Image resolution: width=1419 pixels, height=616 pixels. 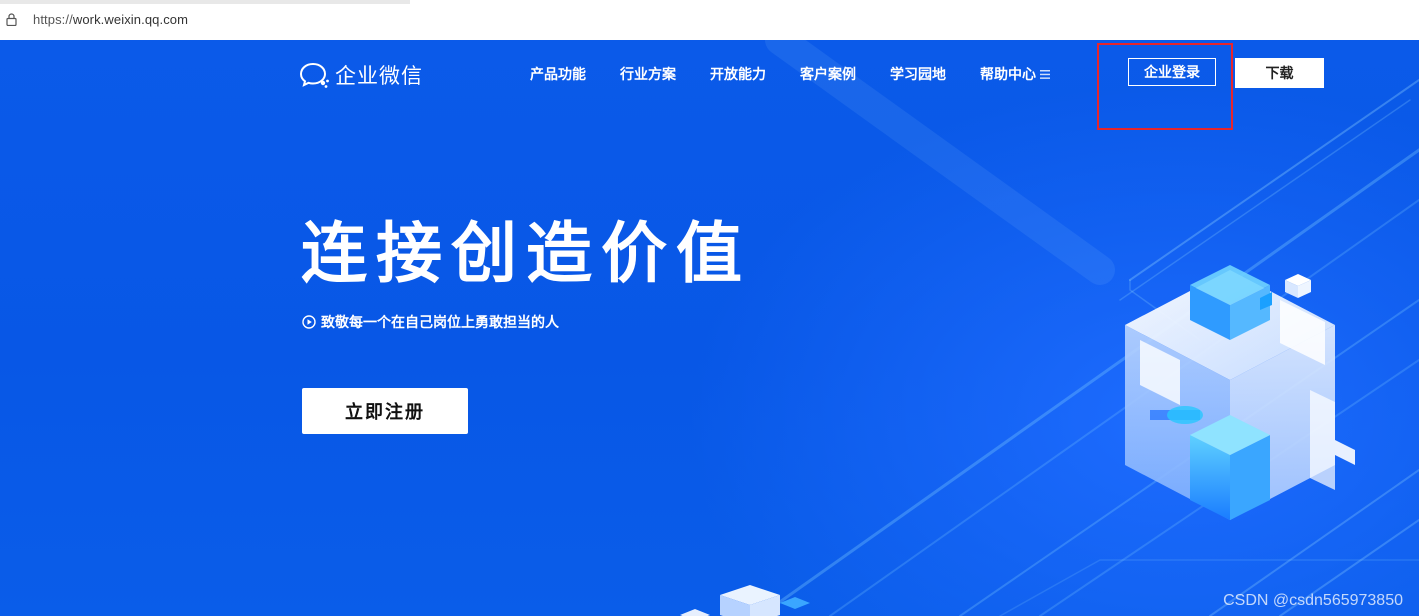 I want to click on hero-headline: 连接创造价值, so click(x=526, y=253).